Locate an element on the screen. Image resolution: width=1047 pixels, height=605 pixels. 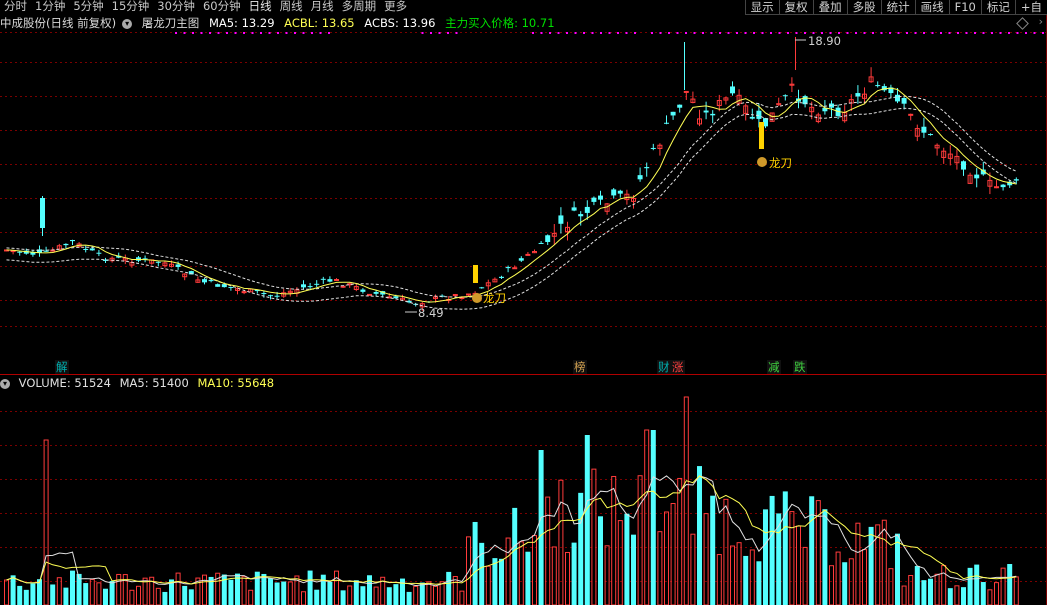
signal-label-1: 龙刀 is located at coordinates (494, 298).